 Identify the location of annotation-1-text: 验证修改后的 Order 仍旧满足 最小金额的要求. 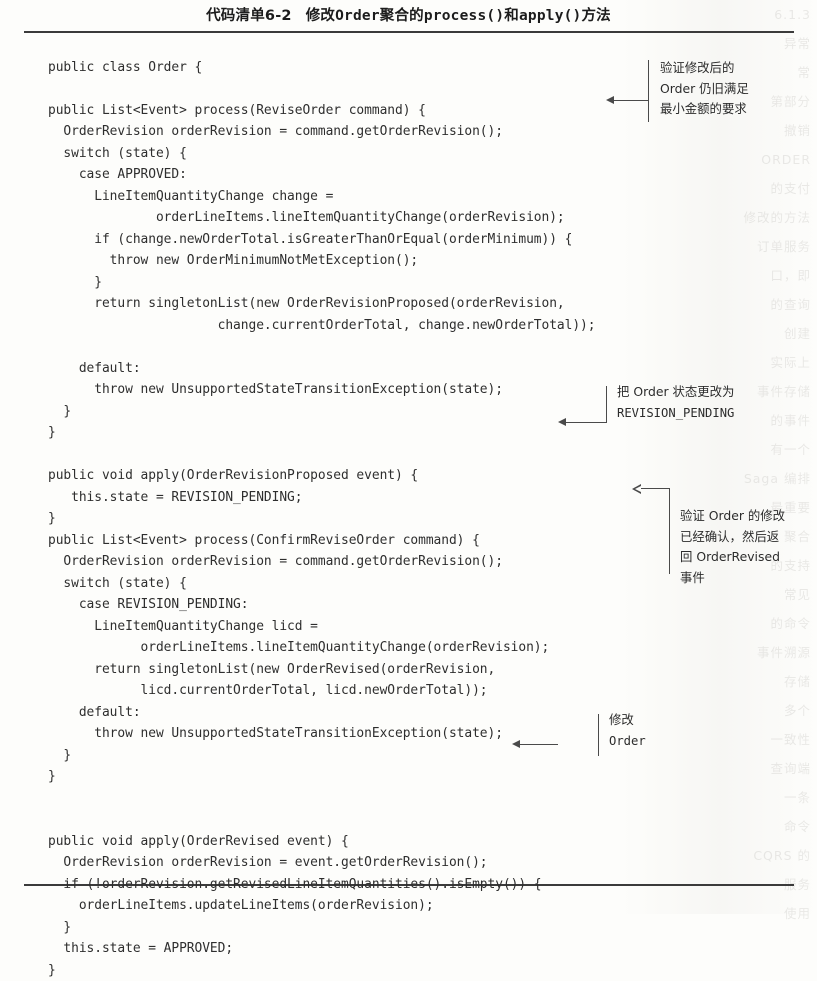
(704, 88).